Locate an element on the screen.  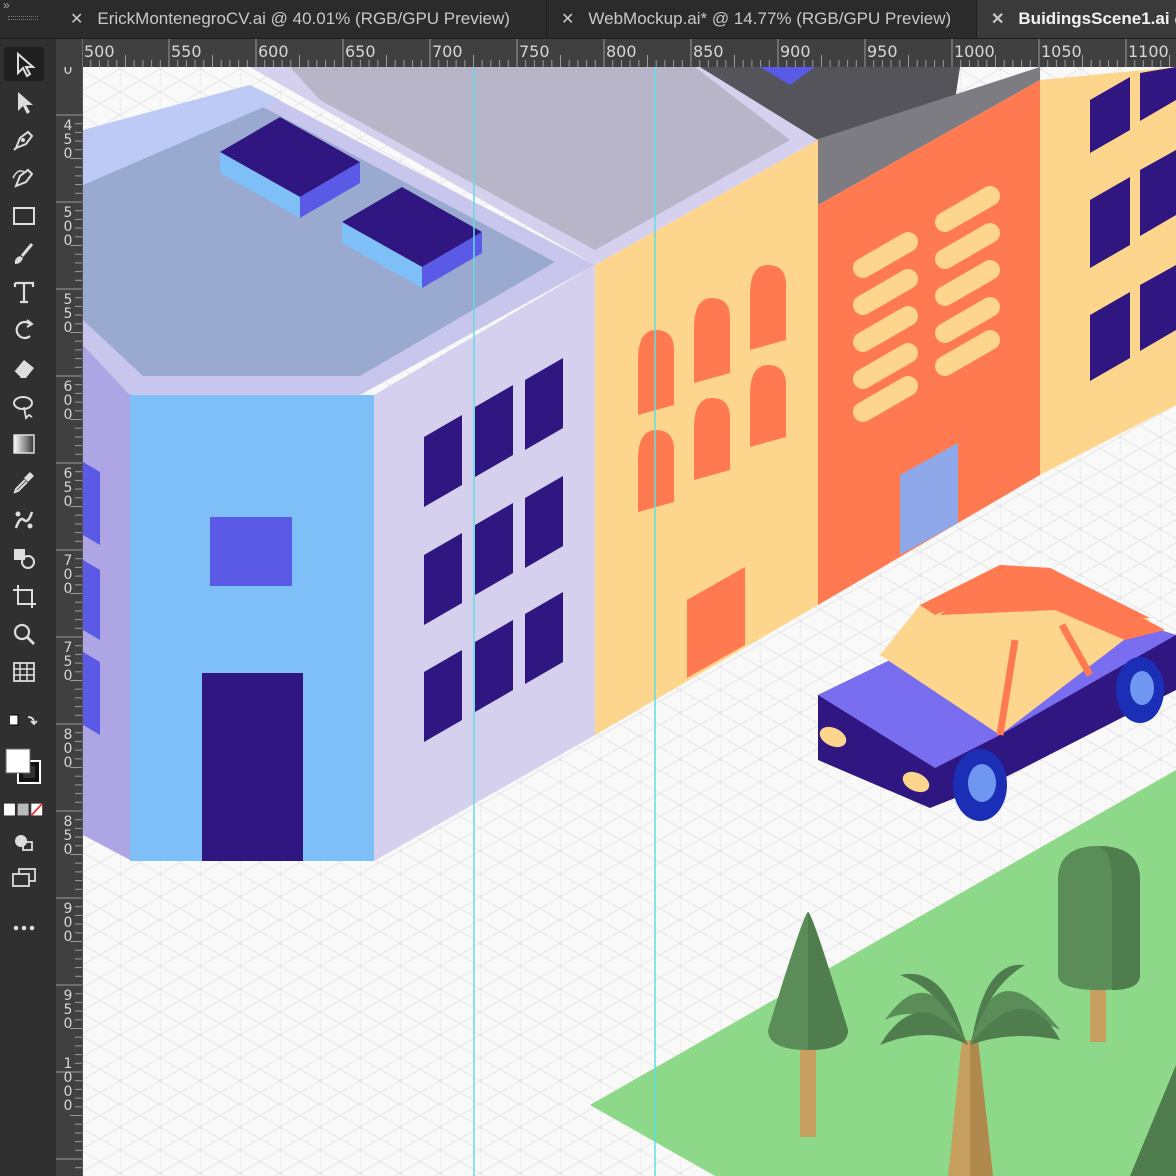
fill-stroke-swatch is located at coordinates (24, 767).